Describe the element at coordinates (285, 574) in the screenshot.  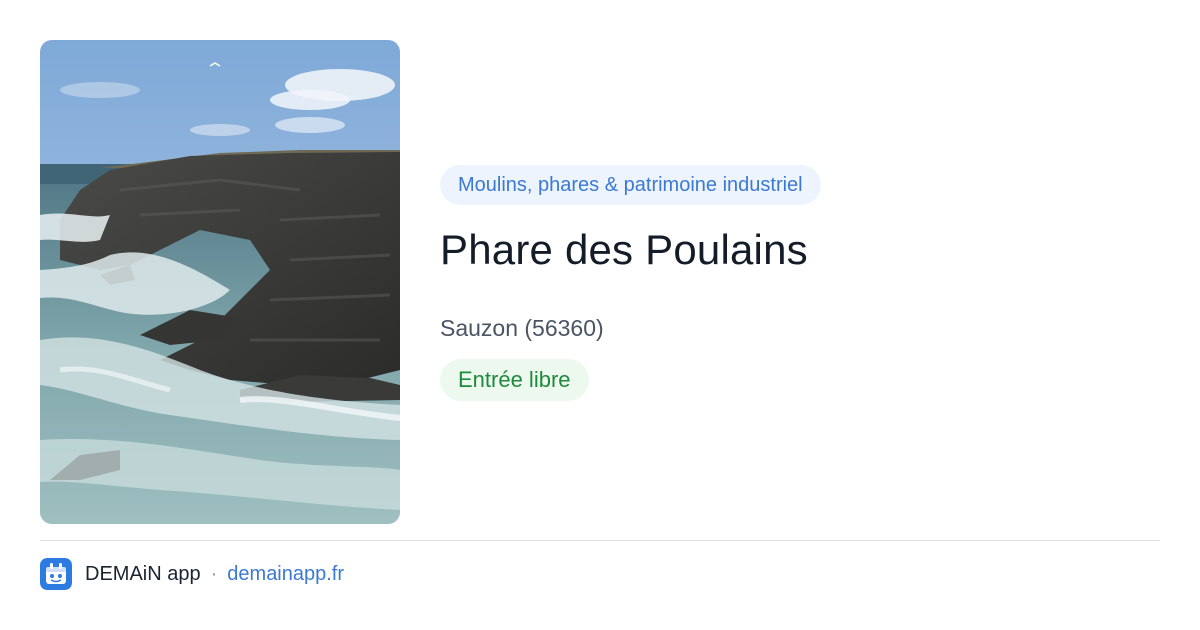
I see `app-website-link: demainapp.fr` at that location.